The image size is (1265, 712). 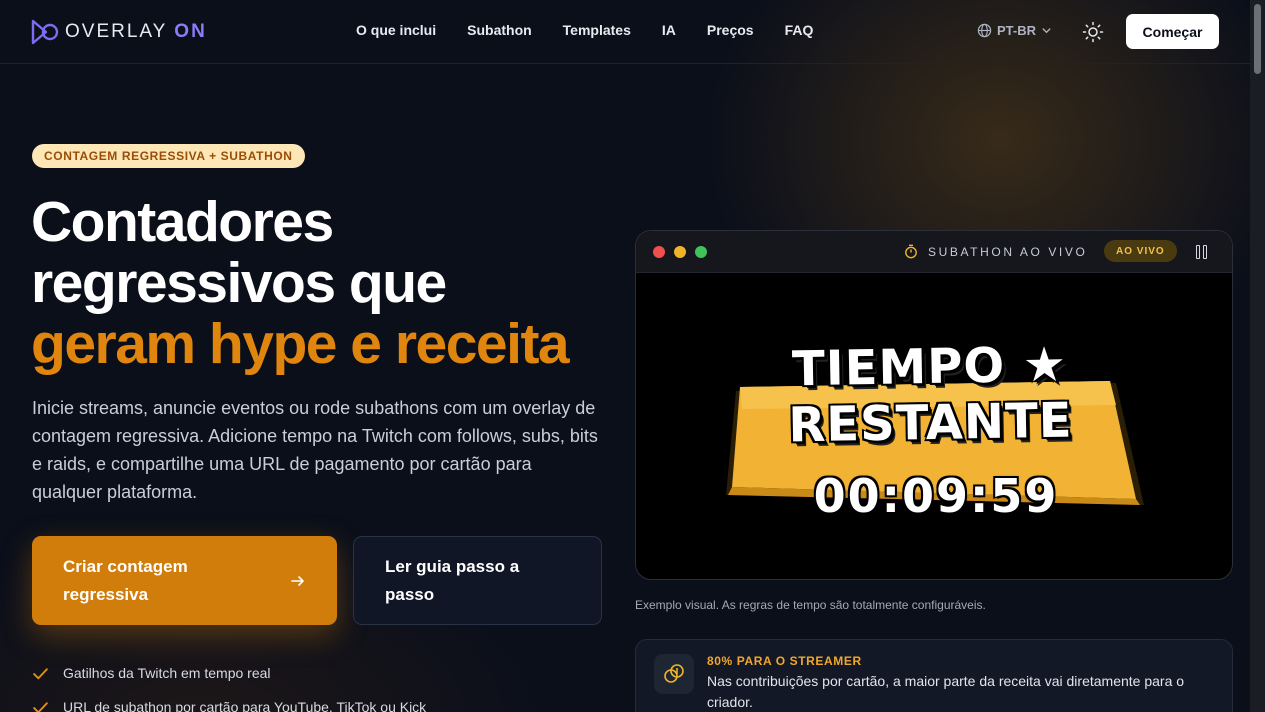 I want to click on coins-icon, so click(x=674, y=674).